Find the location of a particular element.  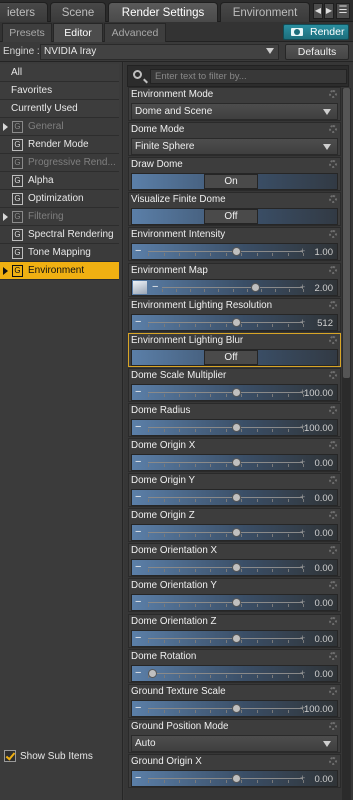

dome-origin-y-slider: − +0.00 is located at coordinates (234, 497).